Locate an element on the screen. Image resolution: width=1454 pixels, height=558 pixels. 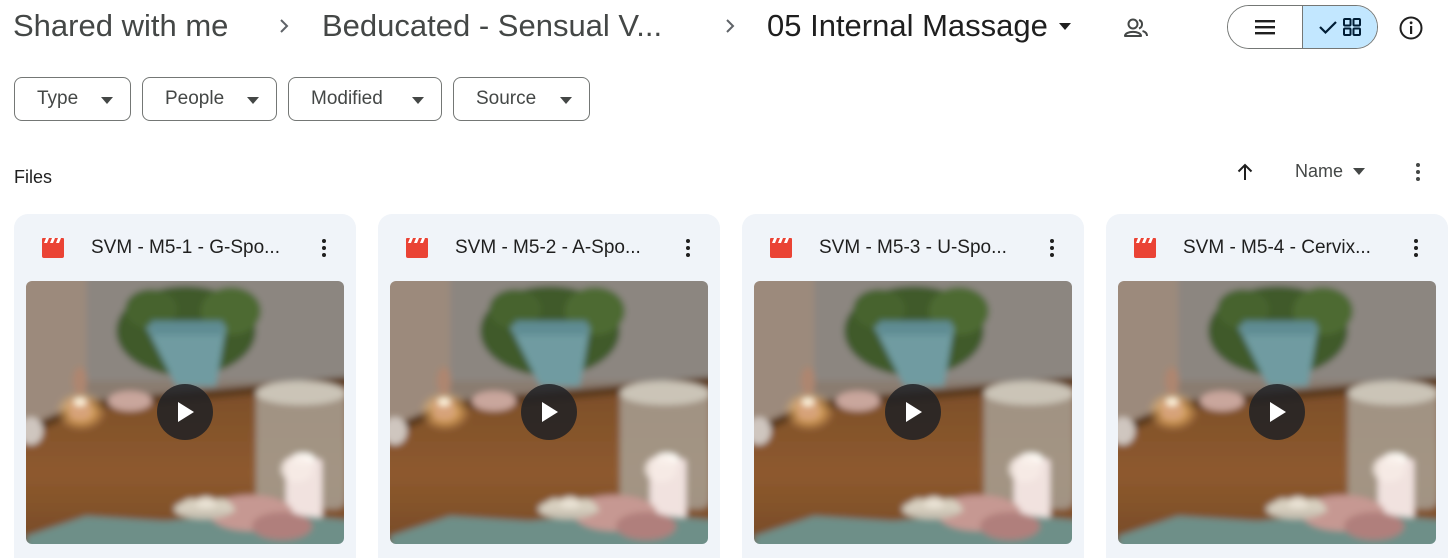
sort-direction-arrow-up-icon is located at coordinates (1245, 172).